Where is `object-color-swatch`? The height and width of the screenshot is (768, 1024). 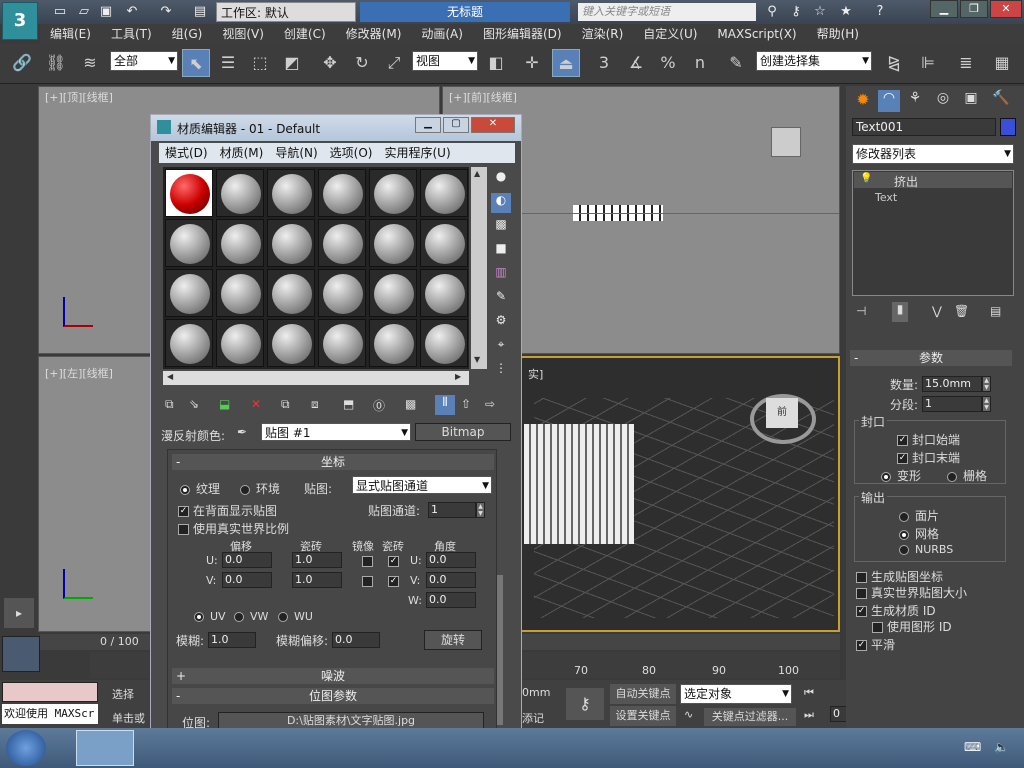
object-color-swatch is located at coordinates (1008, 127).